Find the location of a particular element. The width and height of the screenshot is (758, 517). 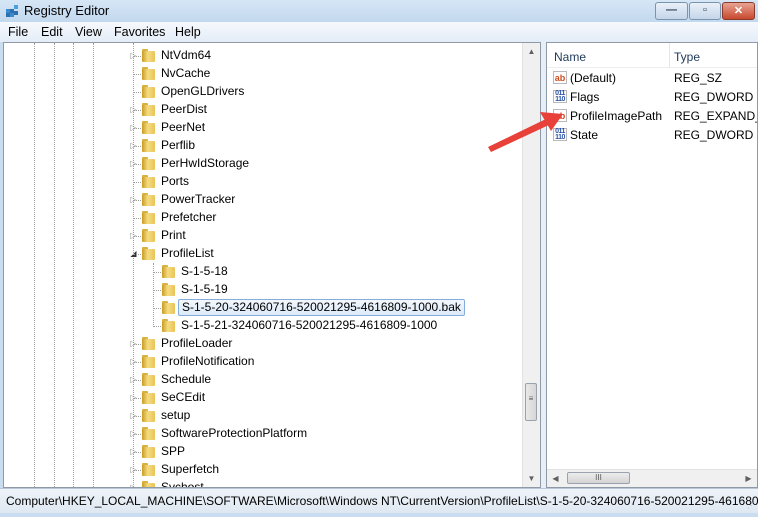

value-type: REG_SZ is located at coordinates (698, 78).